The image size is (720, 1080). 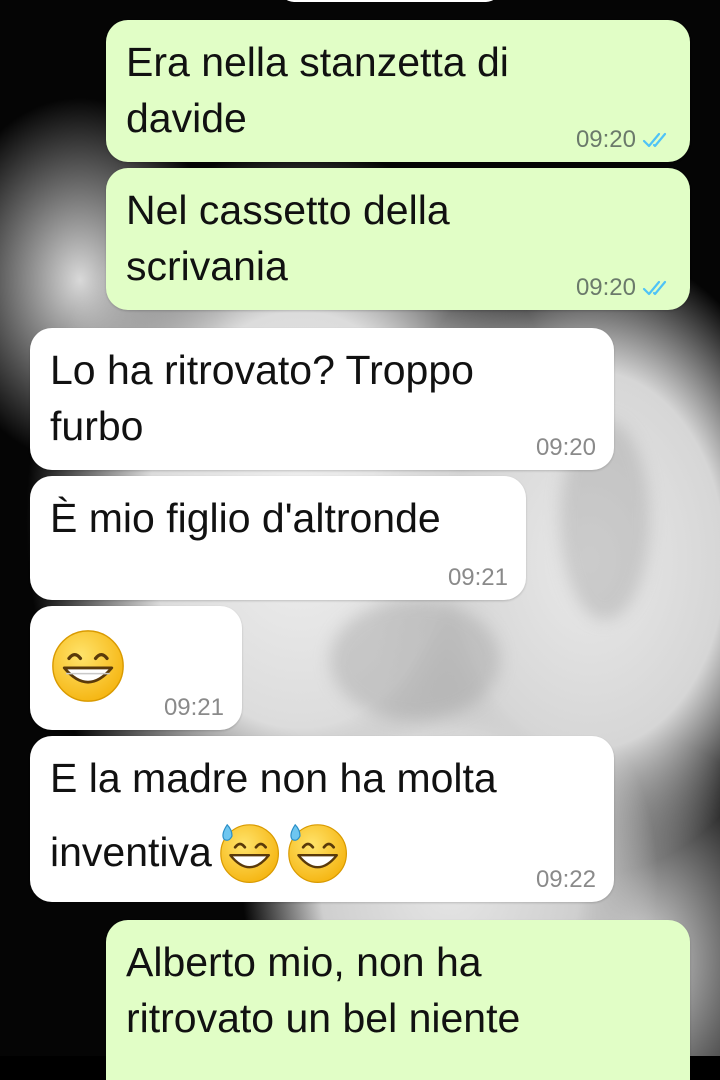 I want to click on message-time: 09:22, so click(x=565, y=879).